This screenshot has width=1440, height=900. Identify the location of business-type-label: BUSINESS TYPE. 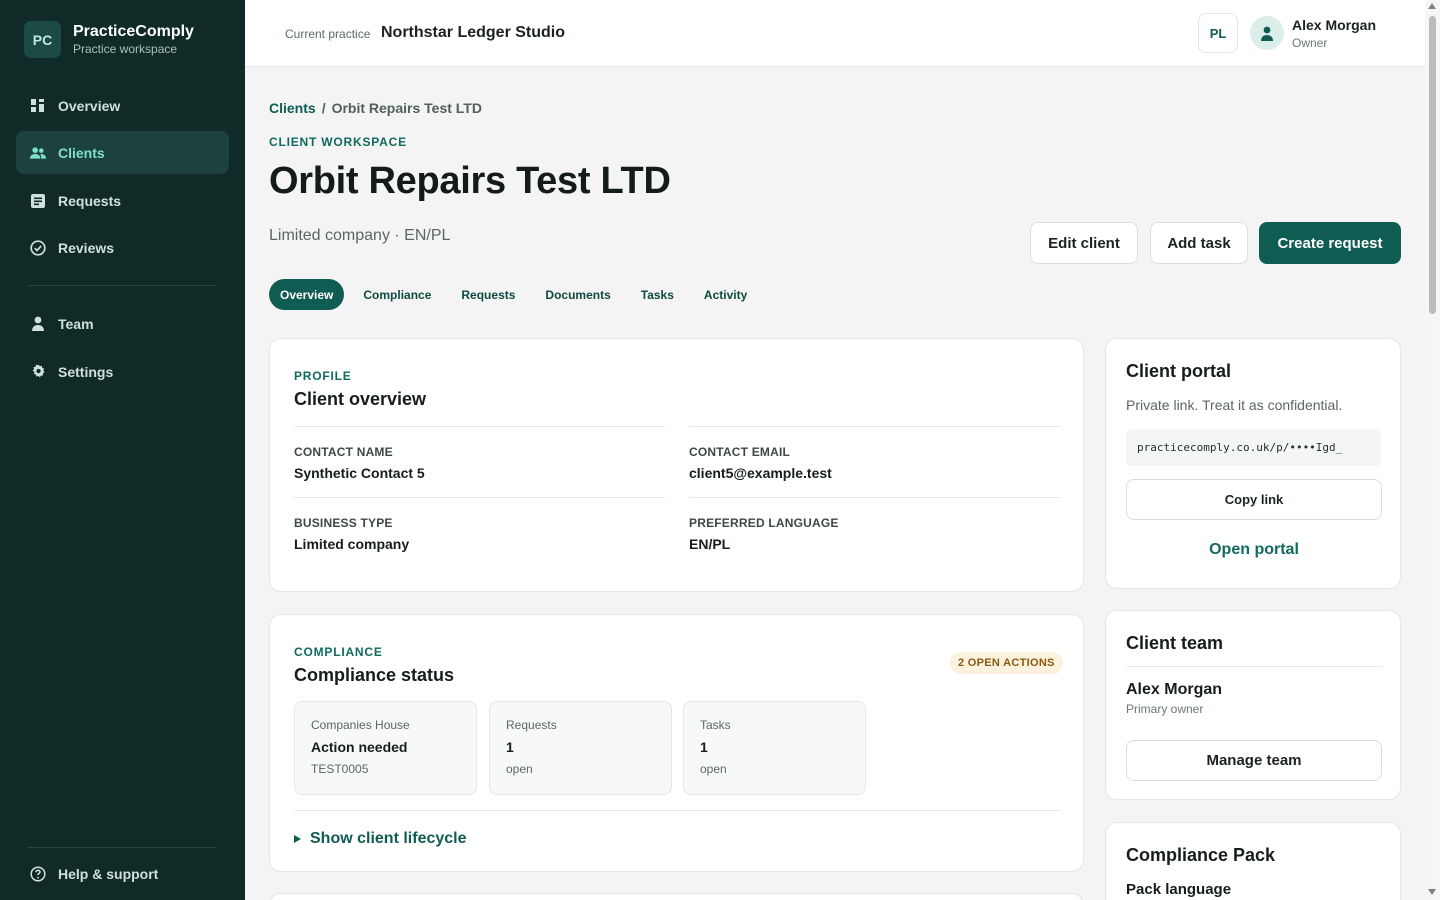
(343, 523).